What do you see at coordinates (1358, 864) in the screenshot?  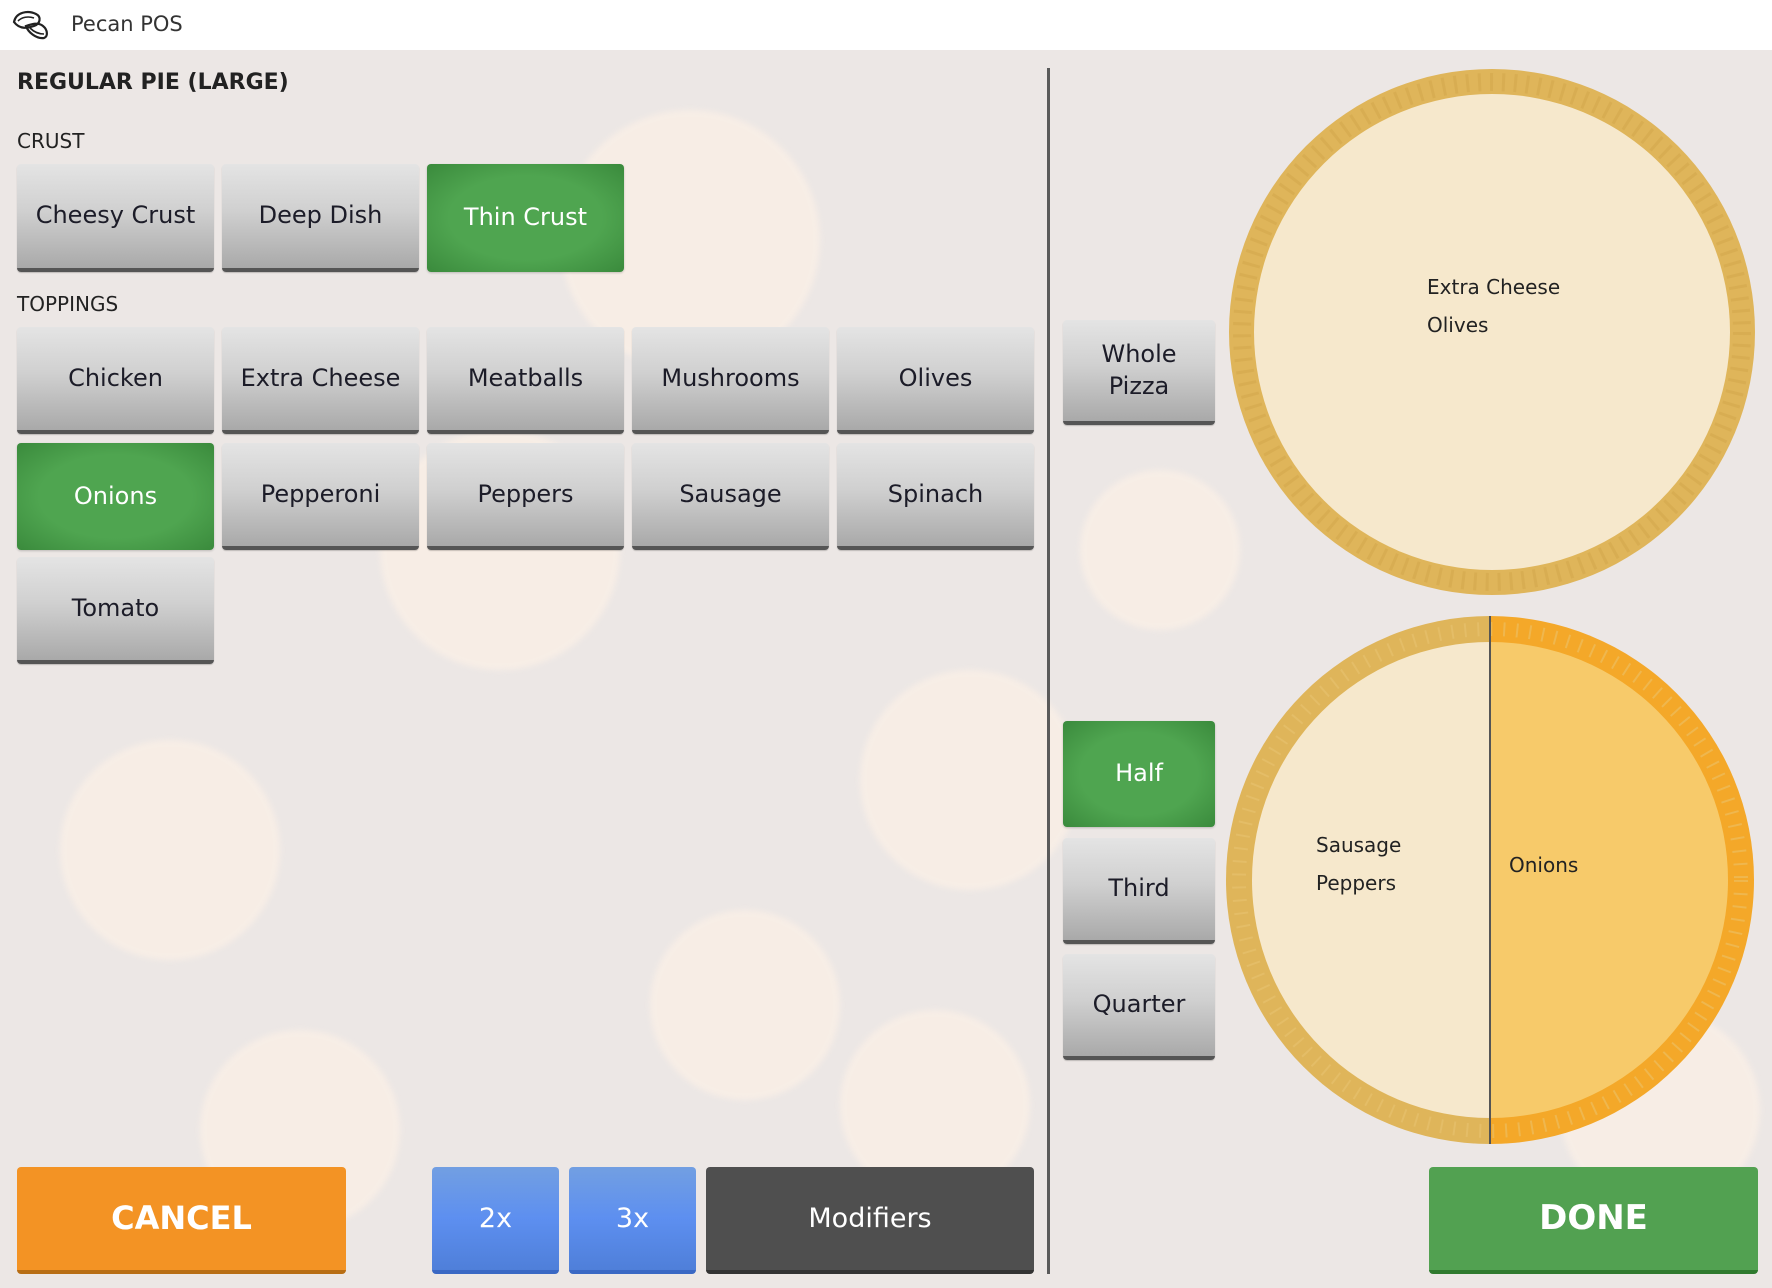 I see `half-left-toppings: Sausage Peppers` at bounding box center [1358, 864].